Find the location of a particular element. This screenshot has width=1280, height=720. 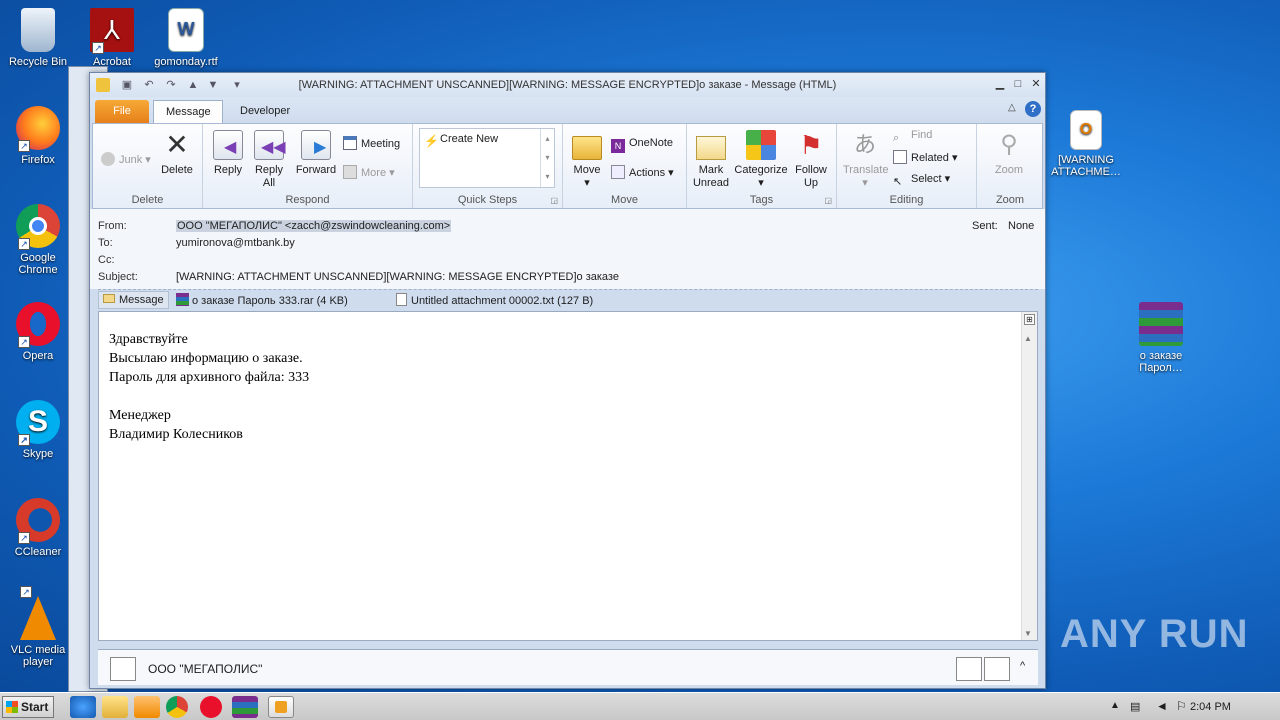

move-button: Move ▾ is located at coordinates (587, 160).